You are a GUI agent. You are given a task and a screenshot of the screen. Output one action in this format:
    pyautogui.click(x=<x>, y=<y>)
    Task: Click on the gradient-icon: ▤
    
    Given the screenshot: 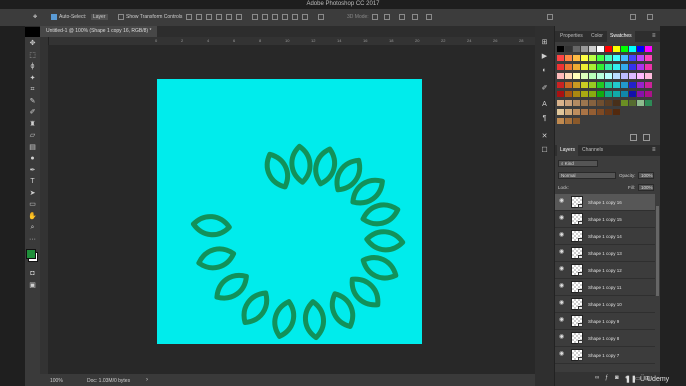 What is the action you would take?
    pyautogui.click(x=32, y=147)
    